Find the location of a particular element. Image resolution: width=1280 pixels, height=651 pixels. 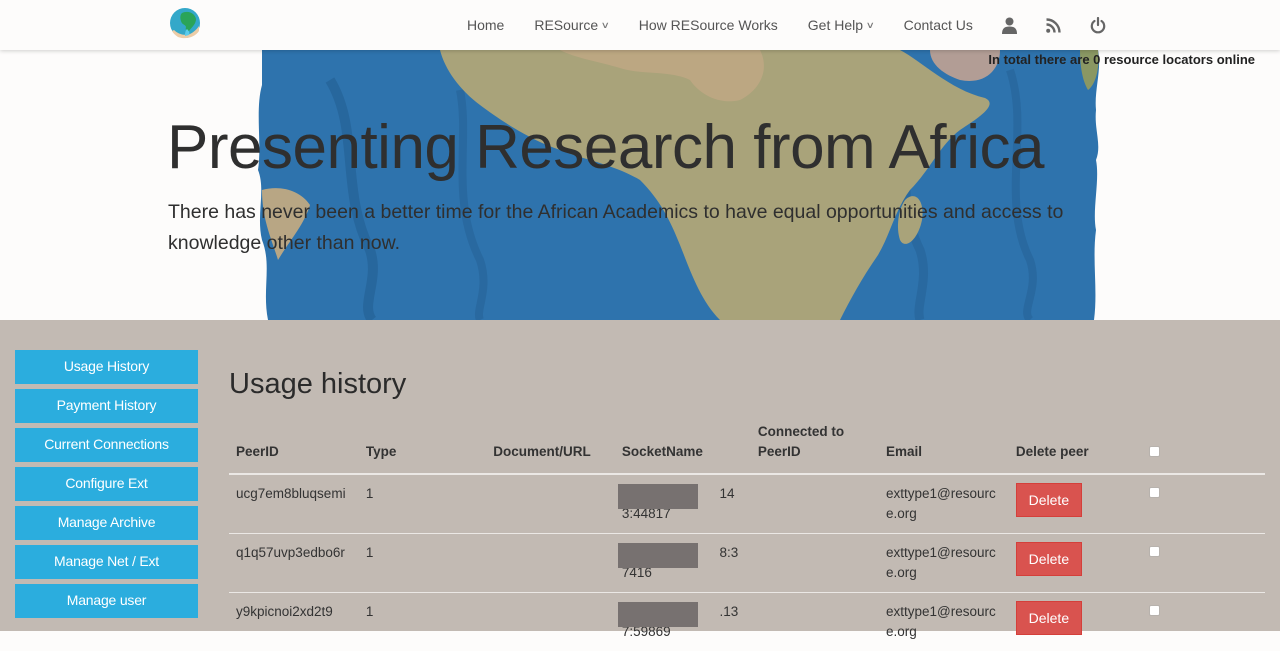

nav-how-it-works: How RESource Works is located at coordinates (708, 25).